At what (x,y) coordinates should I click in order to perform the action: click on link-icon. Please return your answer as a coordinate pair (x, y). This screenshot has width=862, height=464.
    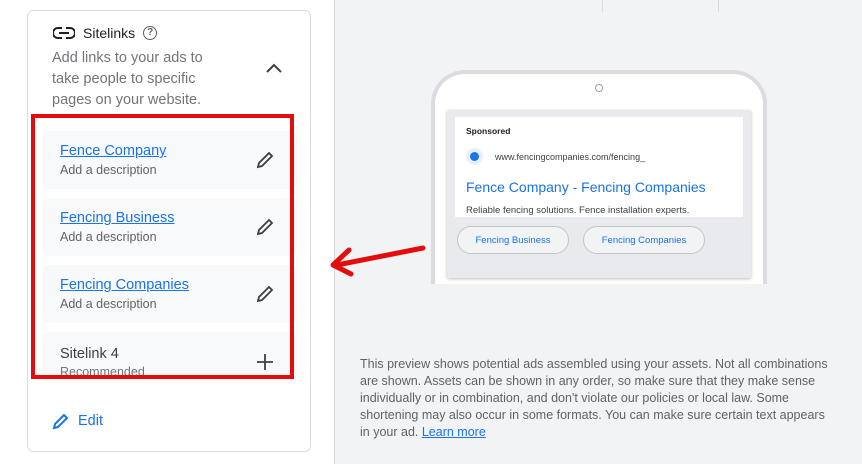
    Looking at the image, I should click on (64, 33).